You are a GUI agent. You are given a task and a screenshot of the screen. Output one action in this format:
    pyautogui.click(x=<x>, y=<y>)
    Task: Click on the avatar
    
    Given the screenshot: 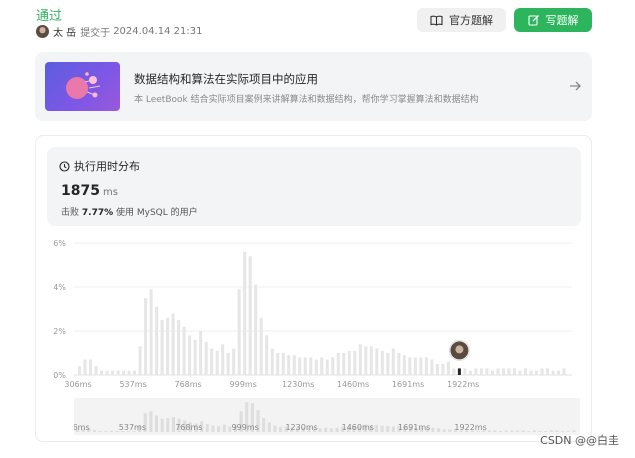 What is the action you would take?
    pyautogui.click(x=42, y=31)
    